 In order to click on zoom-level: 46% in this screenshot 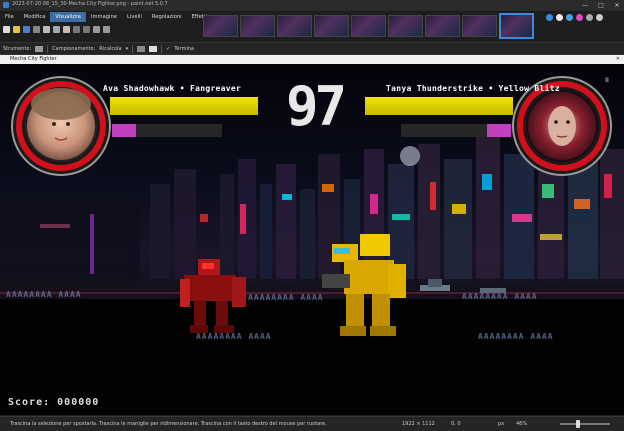, I will do `click(521, 424)`.